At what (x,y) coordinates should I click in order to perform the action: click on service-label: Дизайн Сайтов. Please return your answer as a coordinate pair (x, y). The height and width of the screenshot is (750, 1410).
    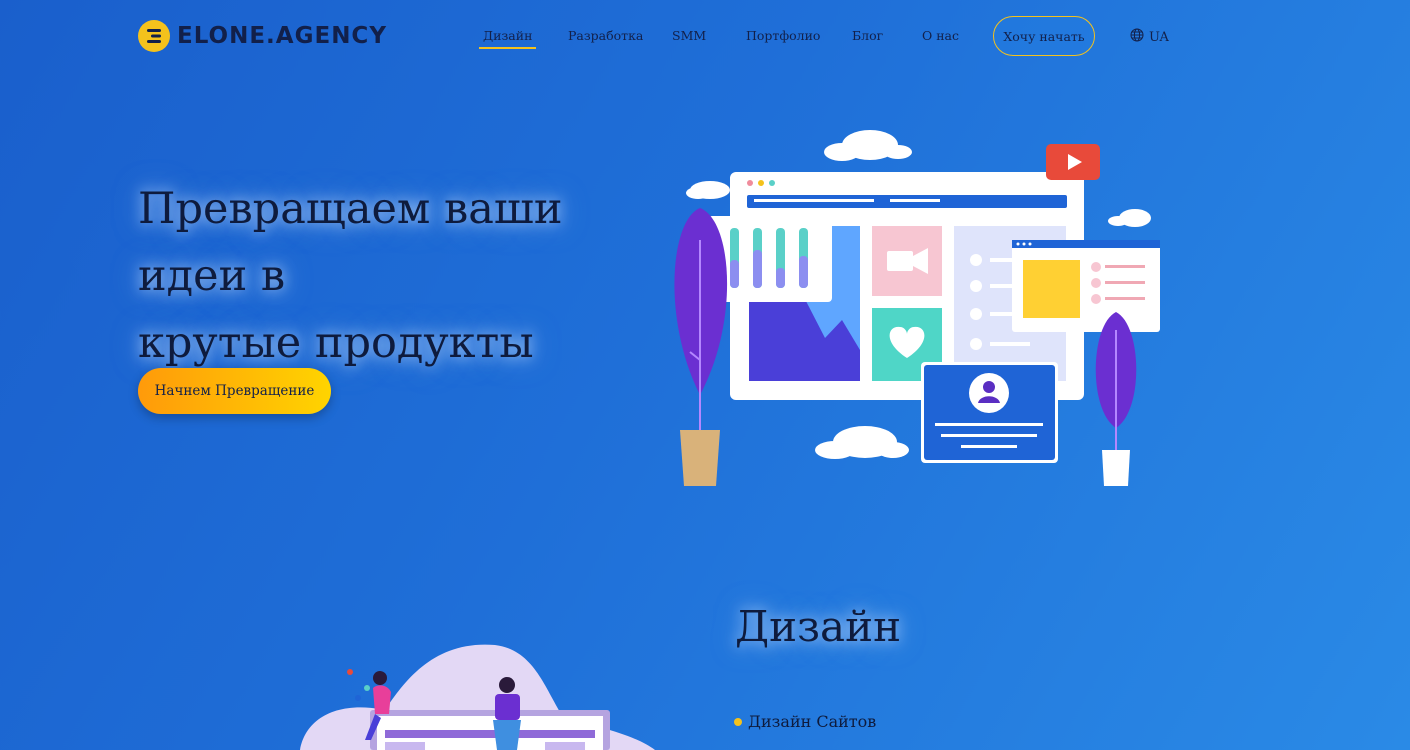
    Looking at the image, I should click on (812, 721).